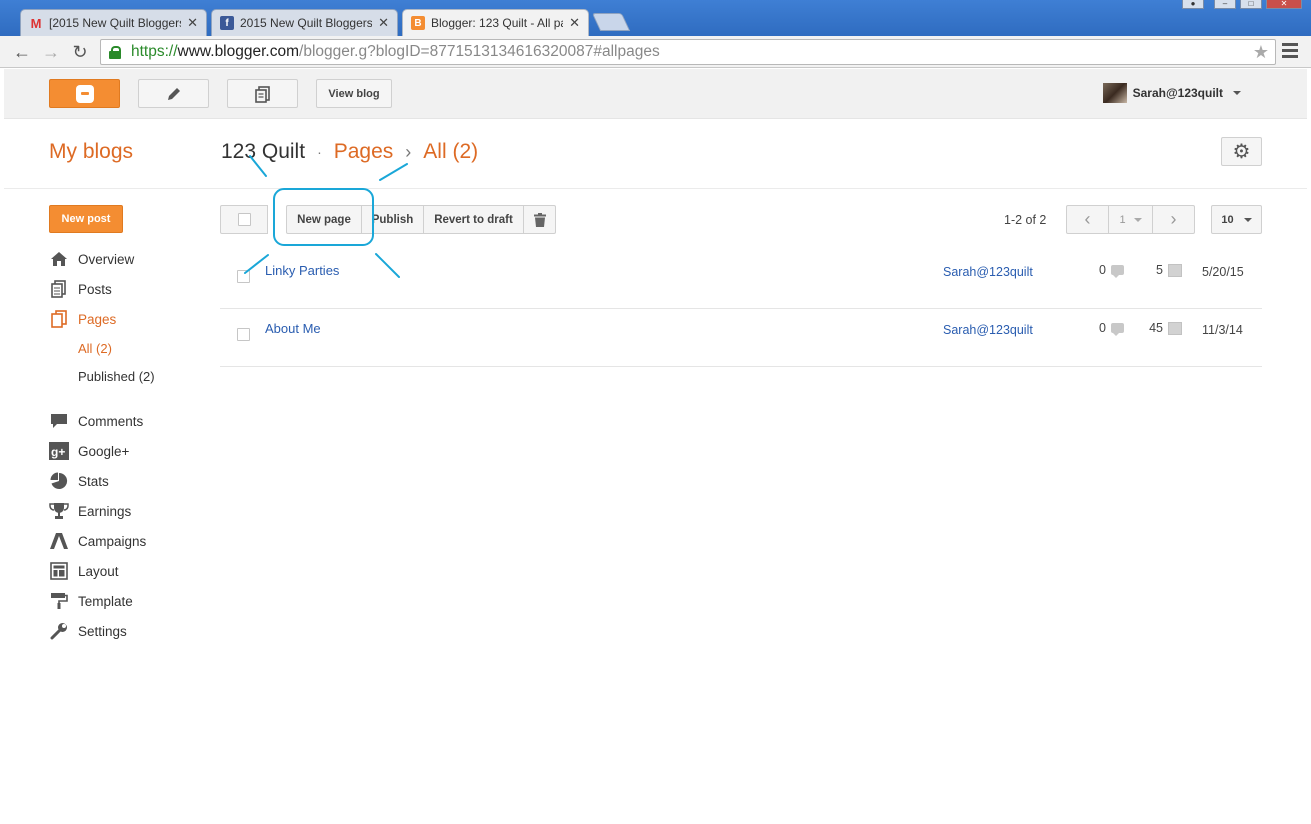  I want to click on chevron-down-icon, so click(1237, 93).